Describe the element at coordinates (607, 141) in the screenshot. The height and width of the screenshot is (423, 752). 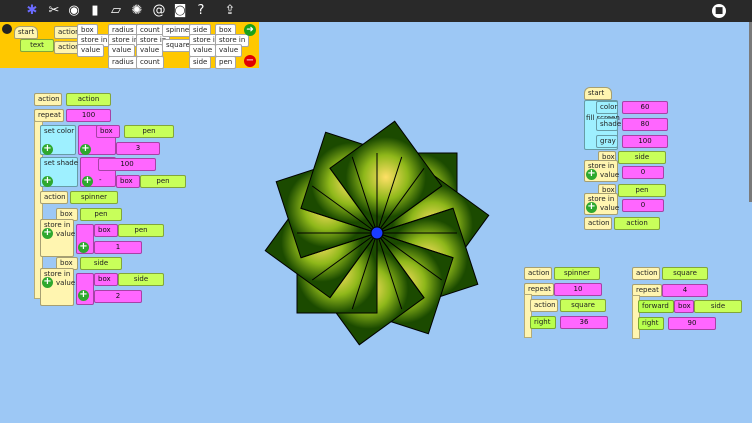
I see `gray-label: gray` at that location.